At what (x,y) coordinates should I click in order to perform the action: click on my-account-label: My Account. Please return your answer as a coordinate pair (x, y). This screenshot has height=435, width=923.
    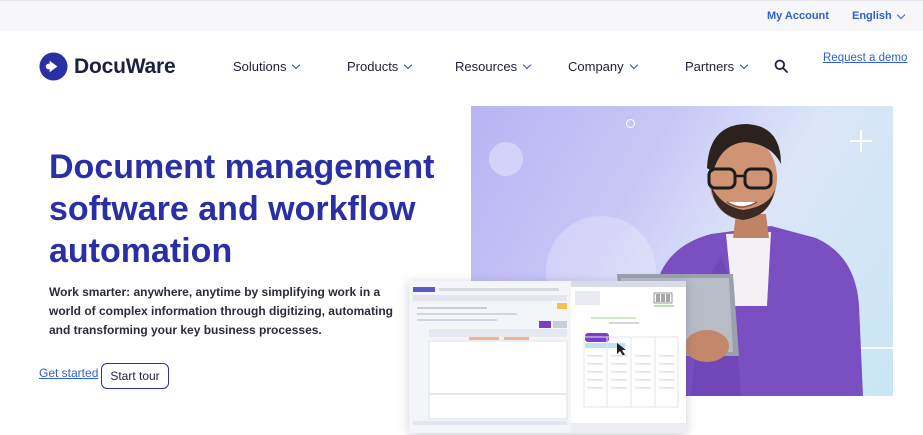
    Looking at the image, I should click on (798, 16).